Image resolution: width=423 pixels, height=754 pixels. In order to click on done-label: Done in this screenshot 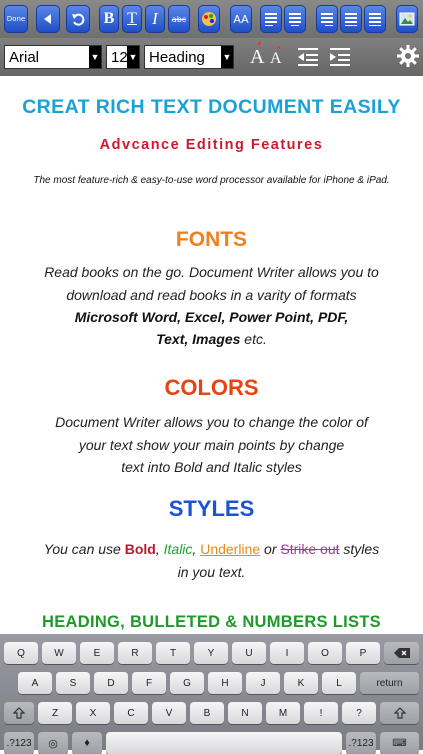, I will do `click(16, 19)`.